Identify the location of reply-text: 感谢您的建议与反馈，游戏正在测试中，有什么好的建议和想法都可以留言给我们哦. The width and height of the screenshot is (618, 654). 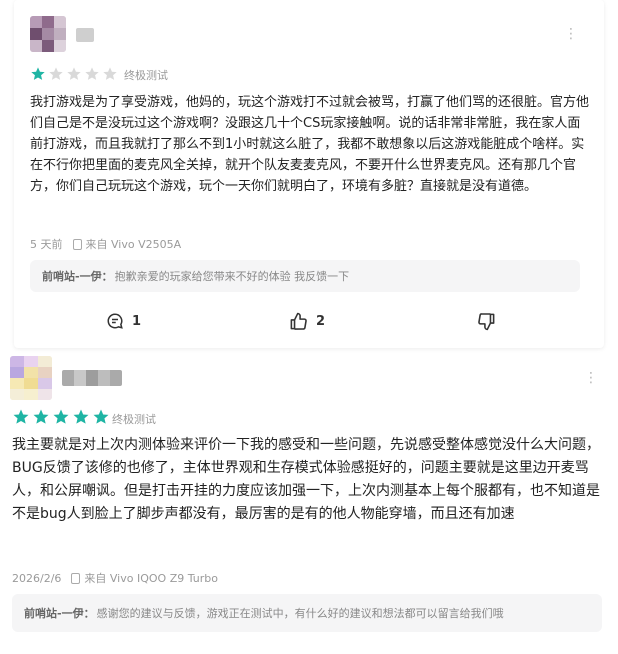
(300, 613).